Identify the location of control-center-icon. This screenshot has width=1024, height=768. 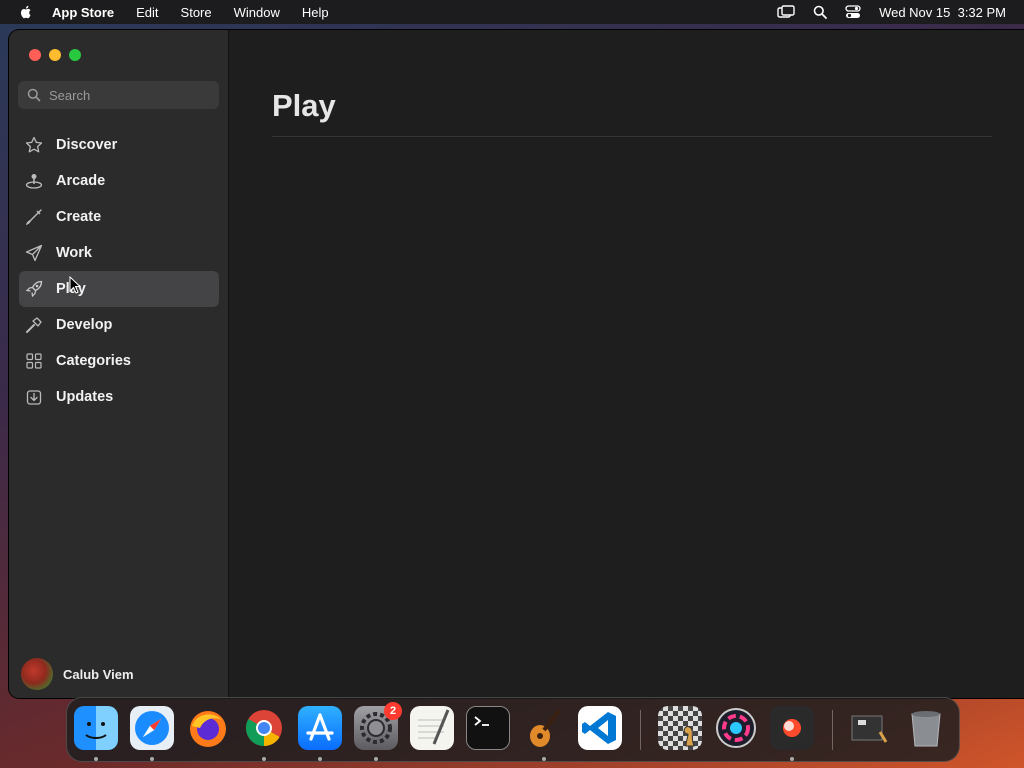
(853, 12).